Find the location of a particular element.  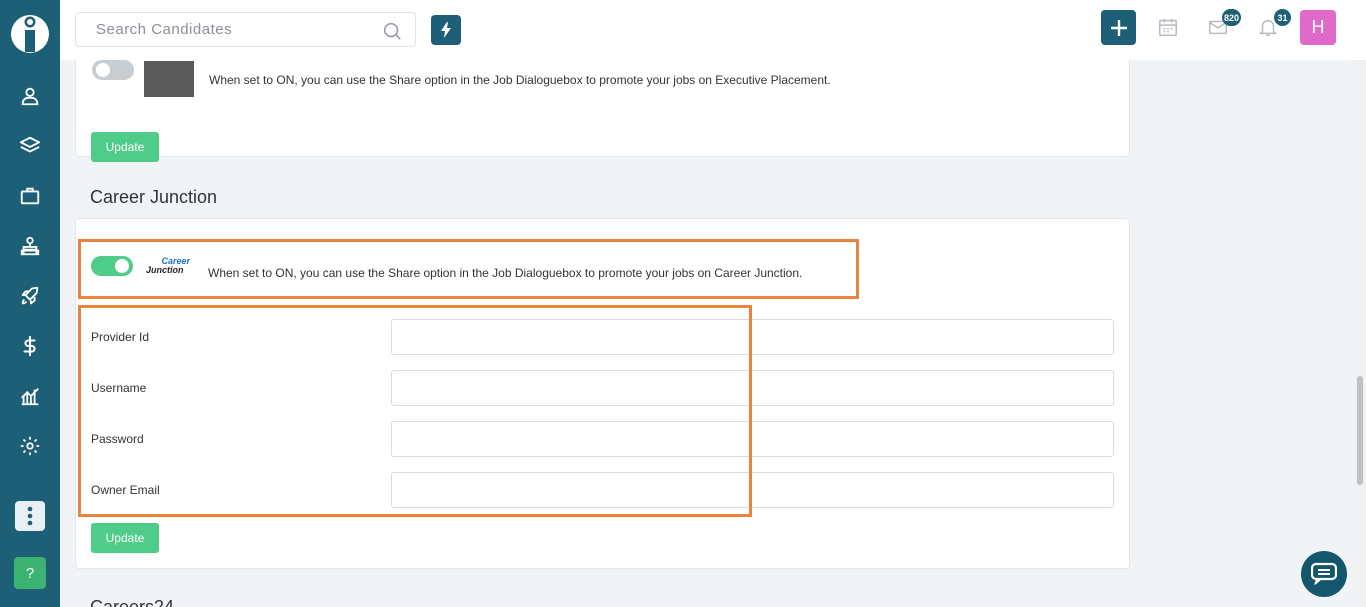

career-junction-logo: Career Junction is located at coordinates (168, 265).